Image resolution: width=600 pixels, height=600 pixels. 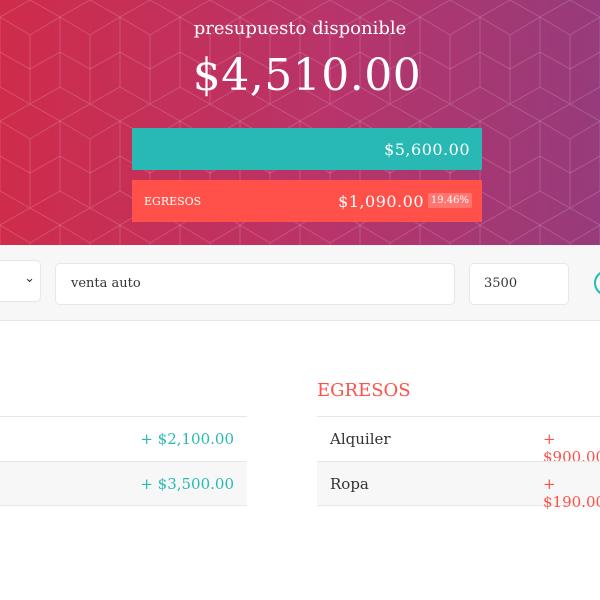 What do you see at coordinates (187, 439) in the screenshot?
I see `income-item-value: + $2,100.00` at bounding box center [187, 439].